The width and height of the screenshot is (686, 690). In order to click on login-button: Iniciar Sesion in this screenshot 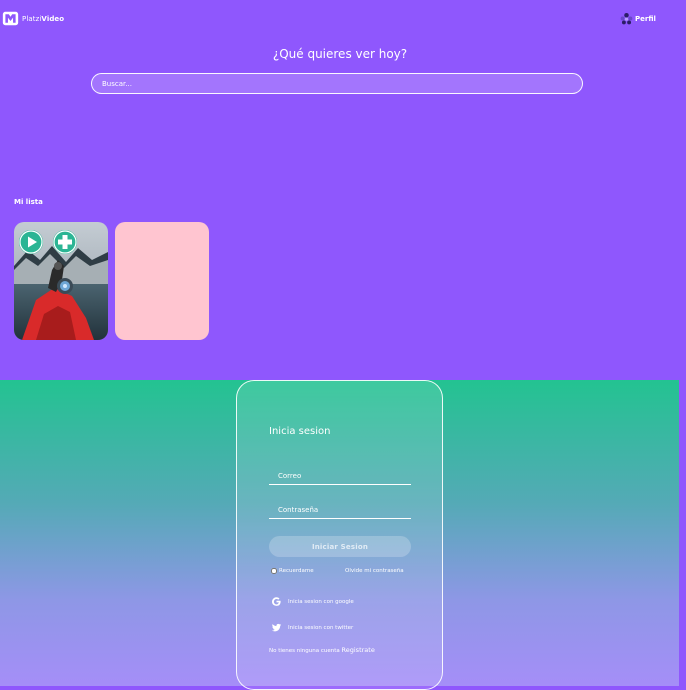, I will do `click(340, 546)`.